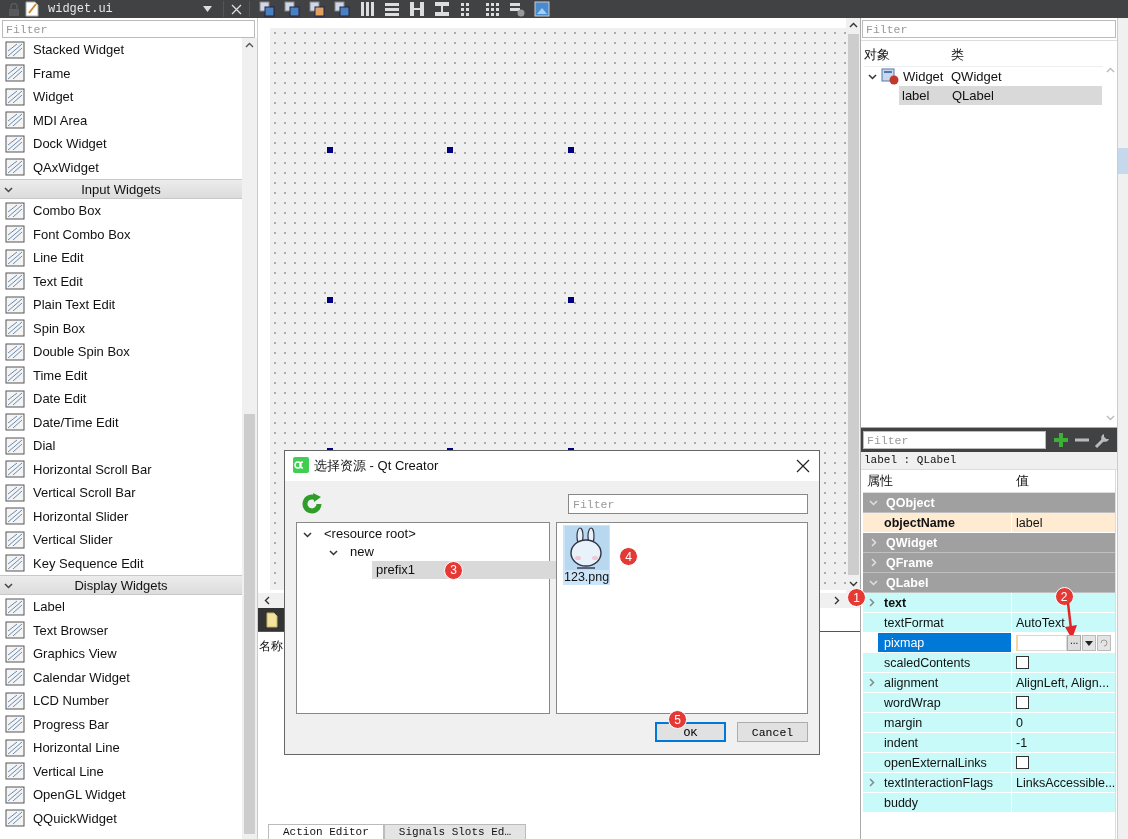 This screenshot has width=1128, height=839. What do you see at coordinates (392, 9) in the screenshot?
I see `rows-icon` at bounding box center [392, 9].